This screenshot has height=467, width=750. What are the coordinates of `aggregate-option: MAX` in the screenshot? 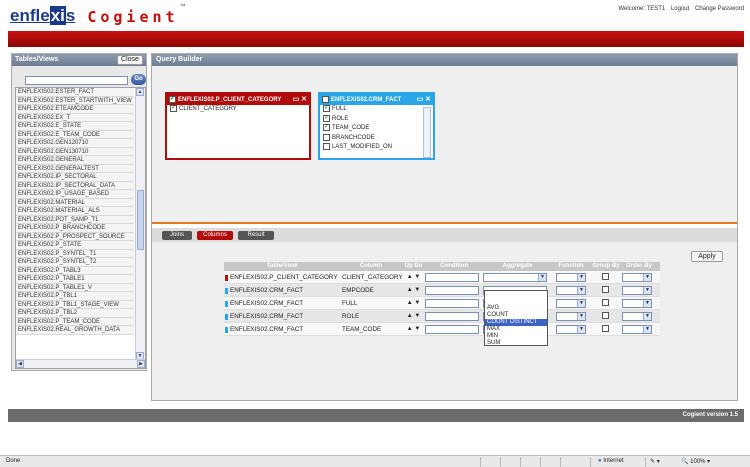 It's located at (516, 329).